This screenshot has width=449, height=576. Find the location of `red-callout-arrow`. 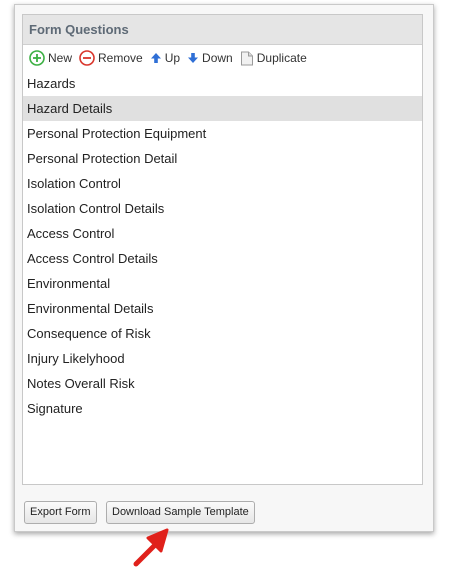

red-callout-arrow is located at coordinates (151, 547).